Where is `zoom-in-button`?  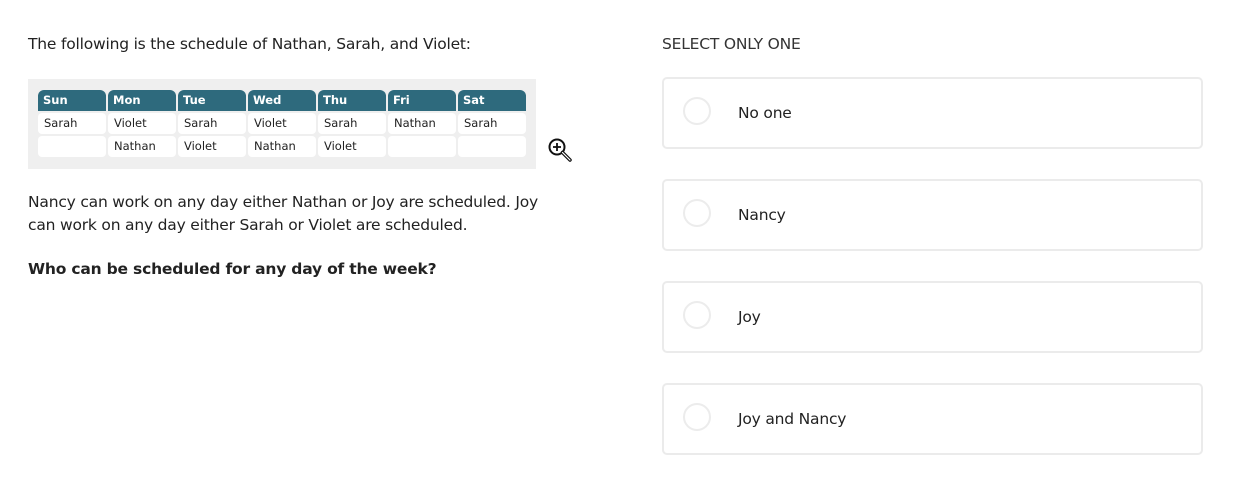
zoom-in-button is located at coordinates (560, 150).